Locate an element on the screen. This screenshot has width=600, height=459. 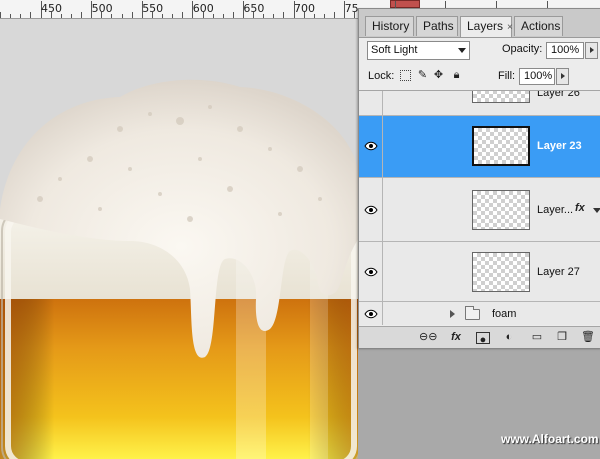
tab-actions: Actions is located at coordinates (538, 26).